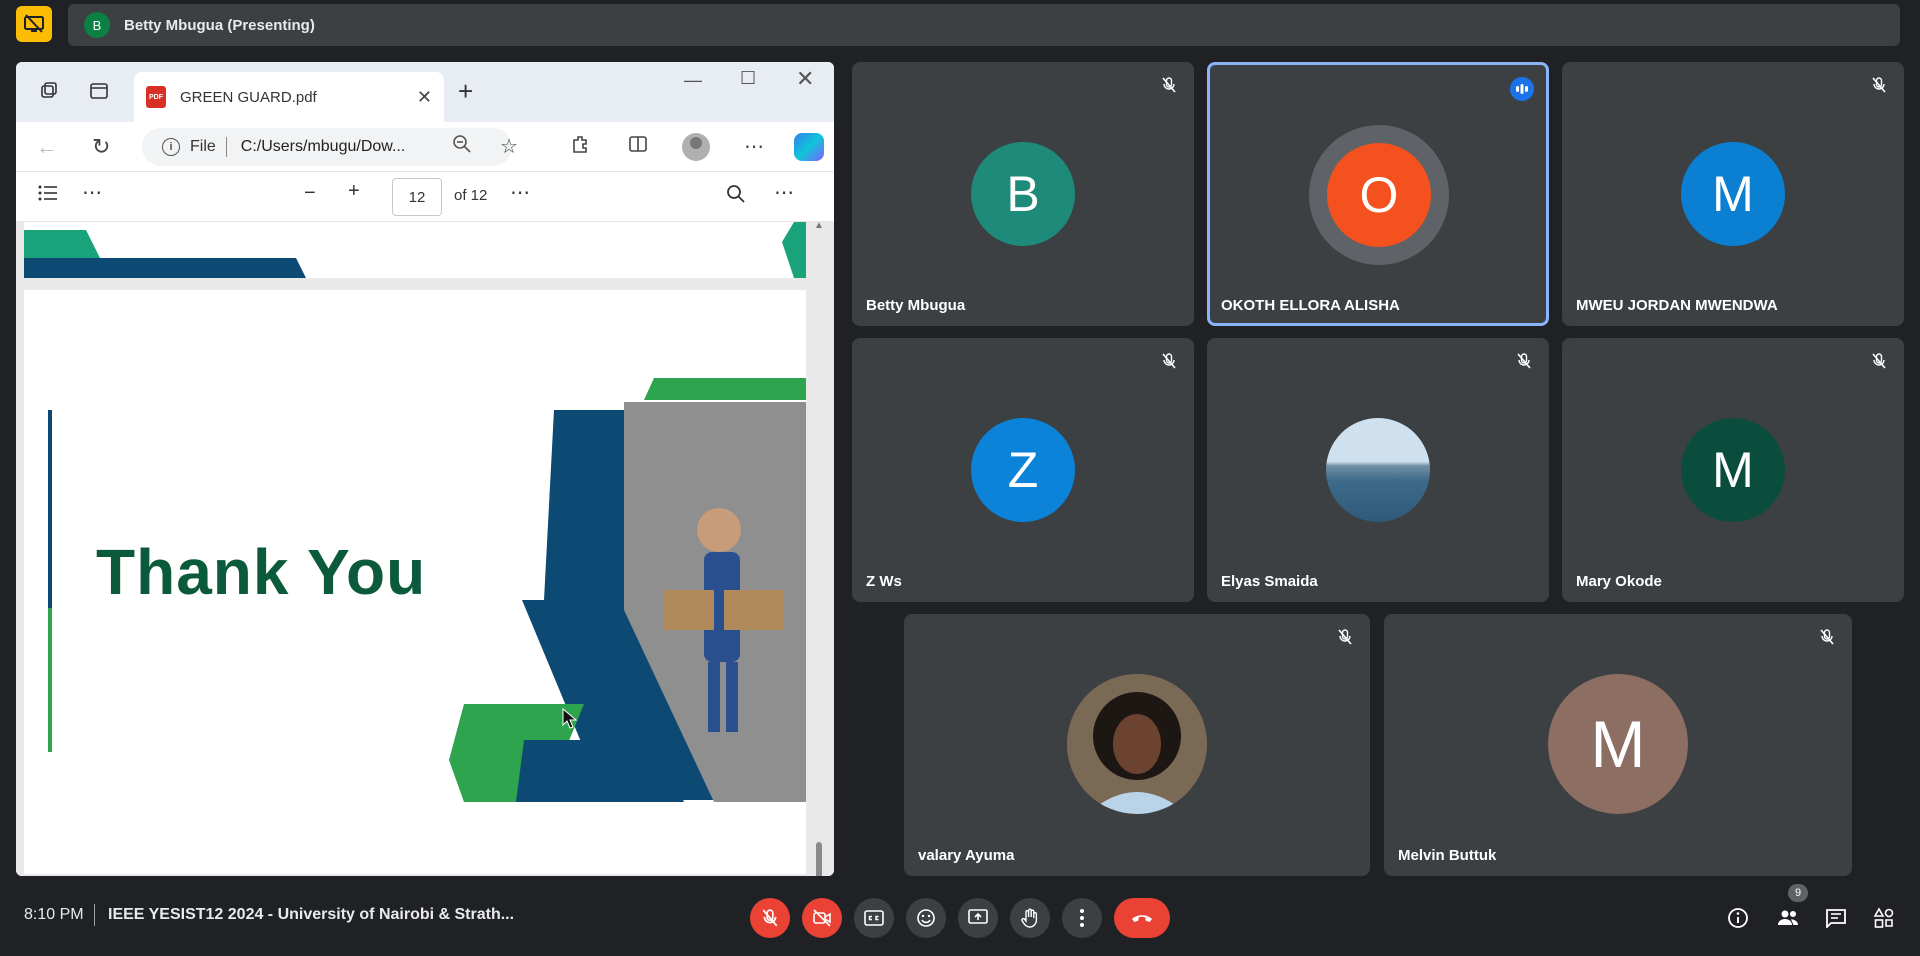  What do you see at coordinates (819, 548) in the screenshot?
I see `pdf-scrollbar: ▲ ▼` at bounding box center [819, 548].